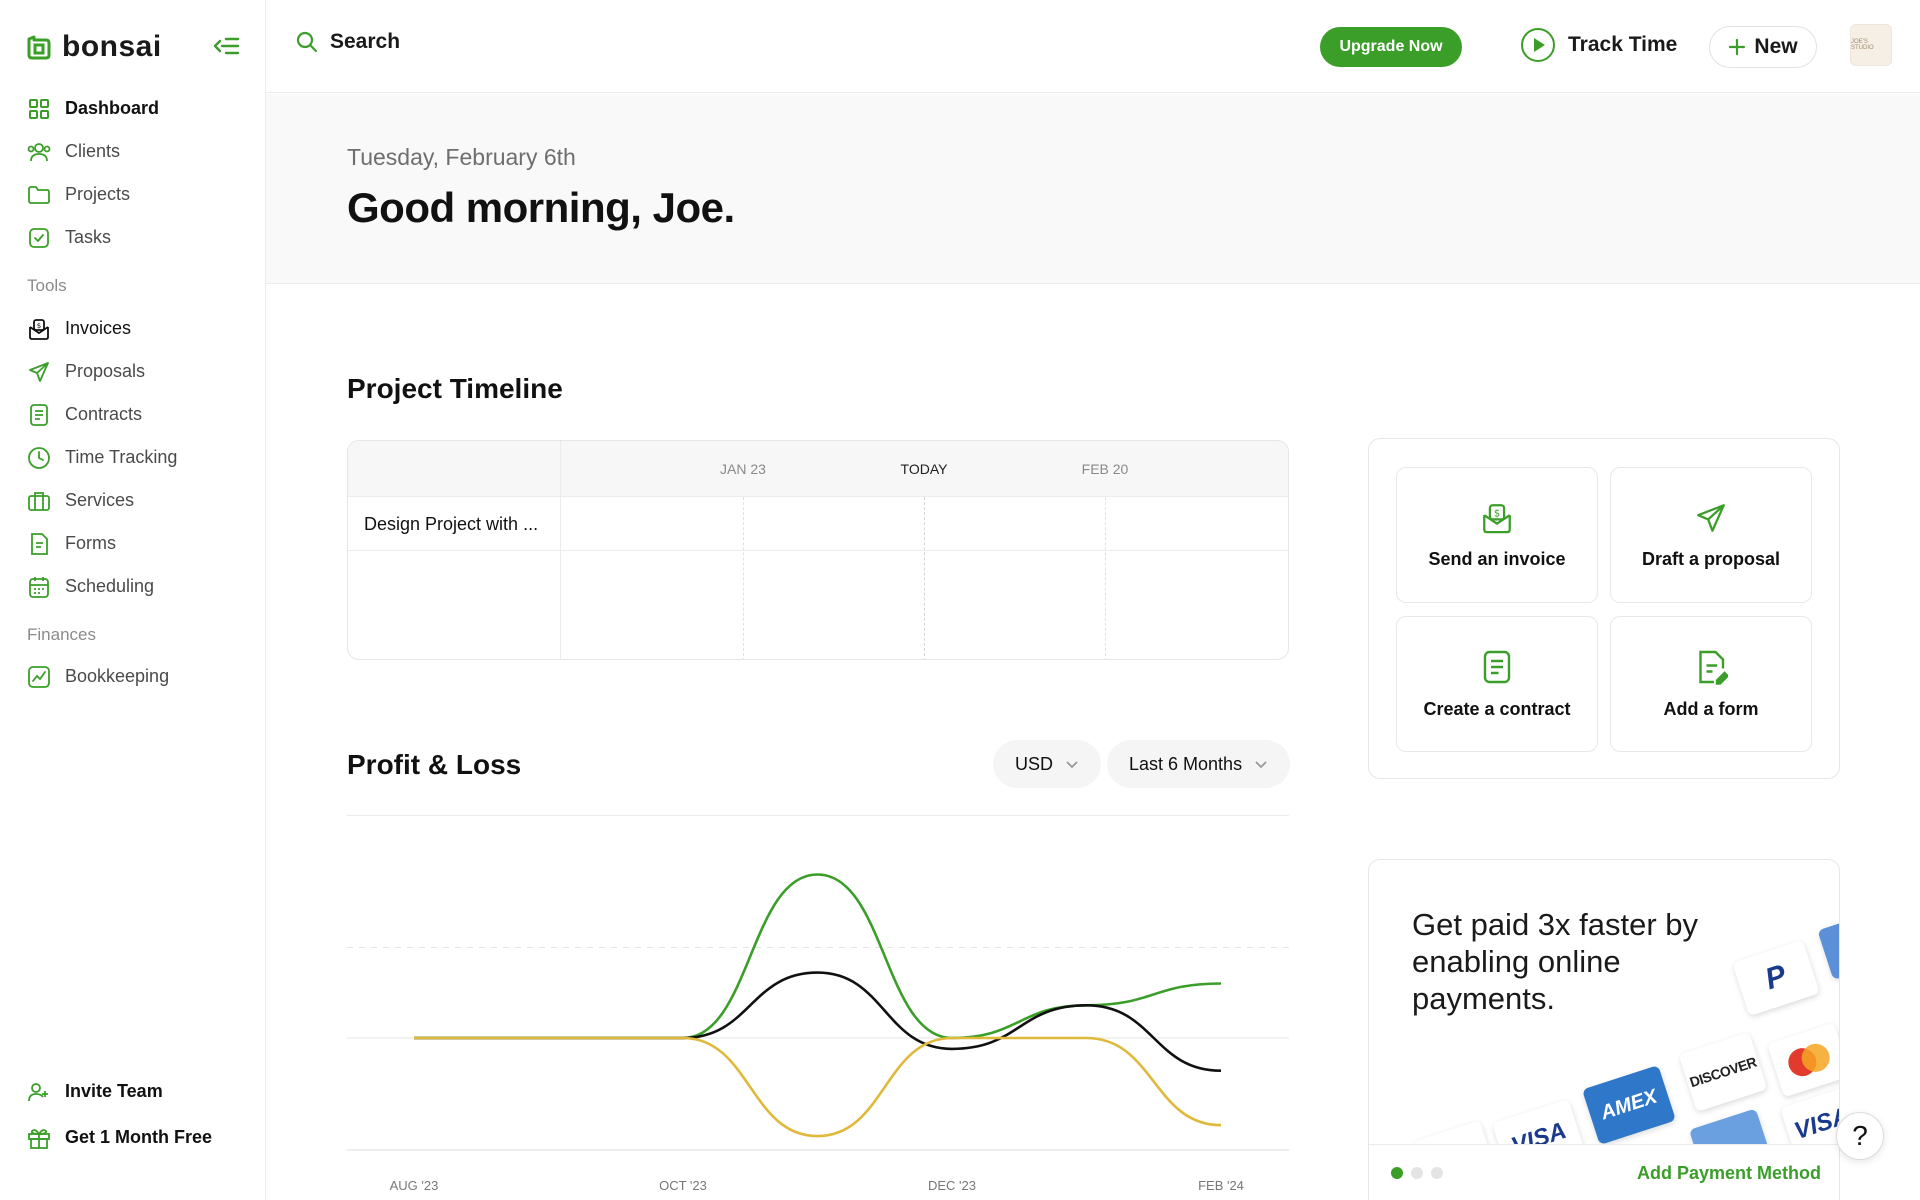 The image size is (1920, 1200). Describe the element at coordinates (226, 46) in the screenshot. I see `collapse-sidebar-icon` at that location.